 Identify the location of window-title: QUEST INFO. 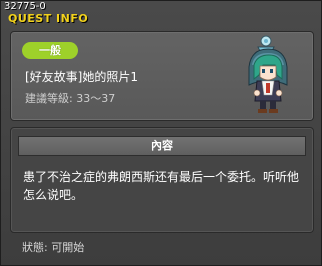
(48, 18).